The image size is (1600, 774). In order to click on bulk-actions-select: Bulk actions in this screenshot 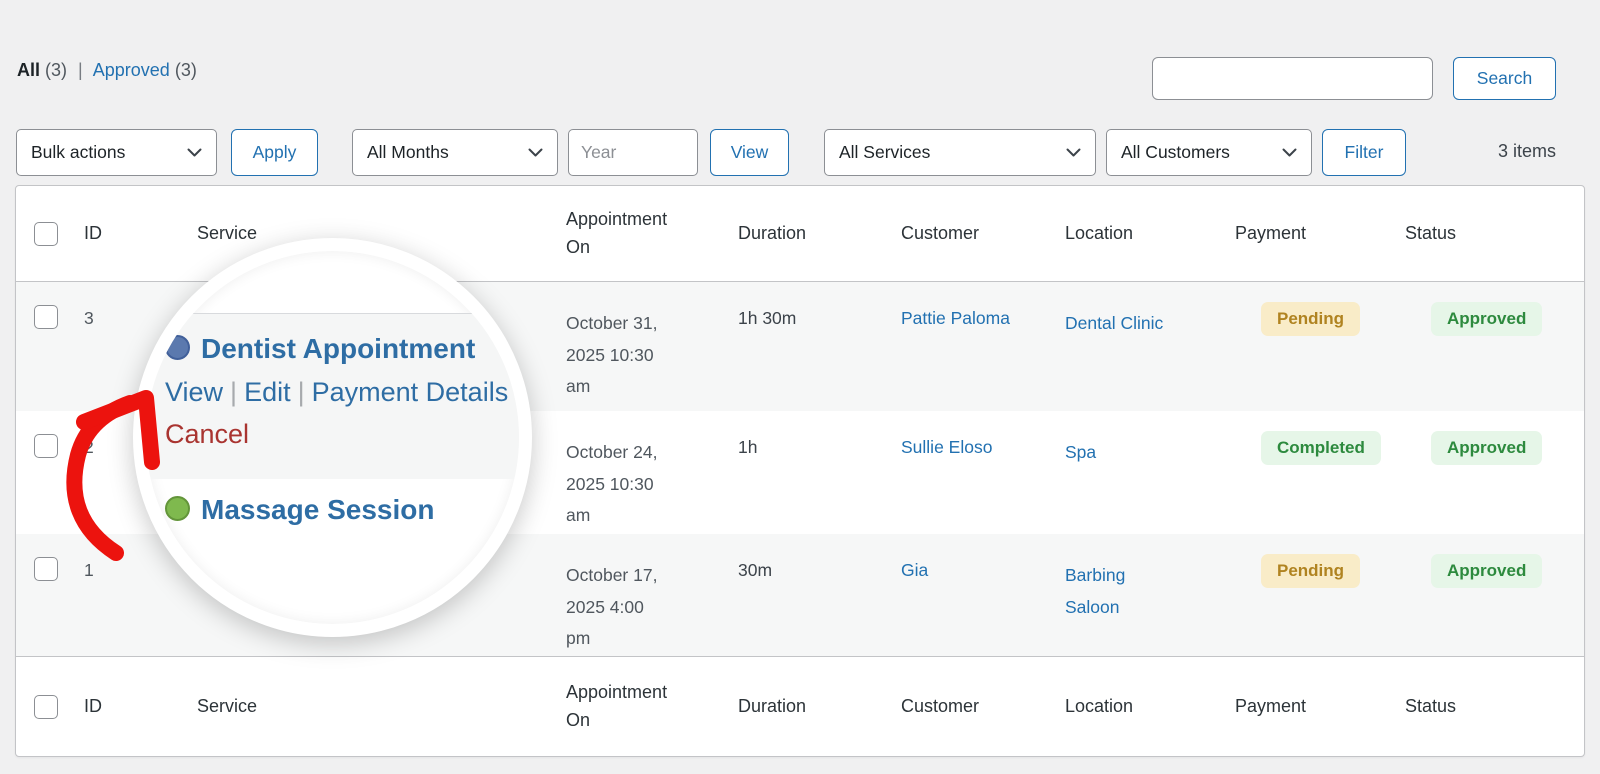, I will do `click(116, 152)`.